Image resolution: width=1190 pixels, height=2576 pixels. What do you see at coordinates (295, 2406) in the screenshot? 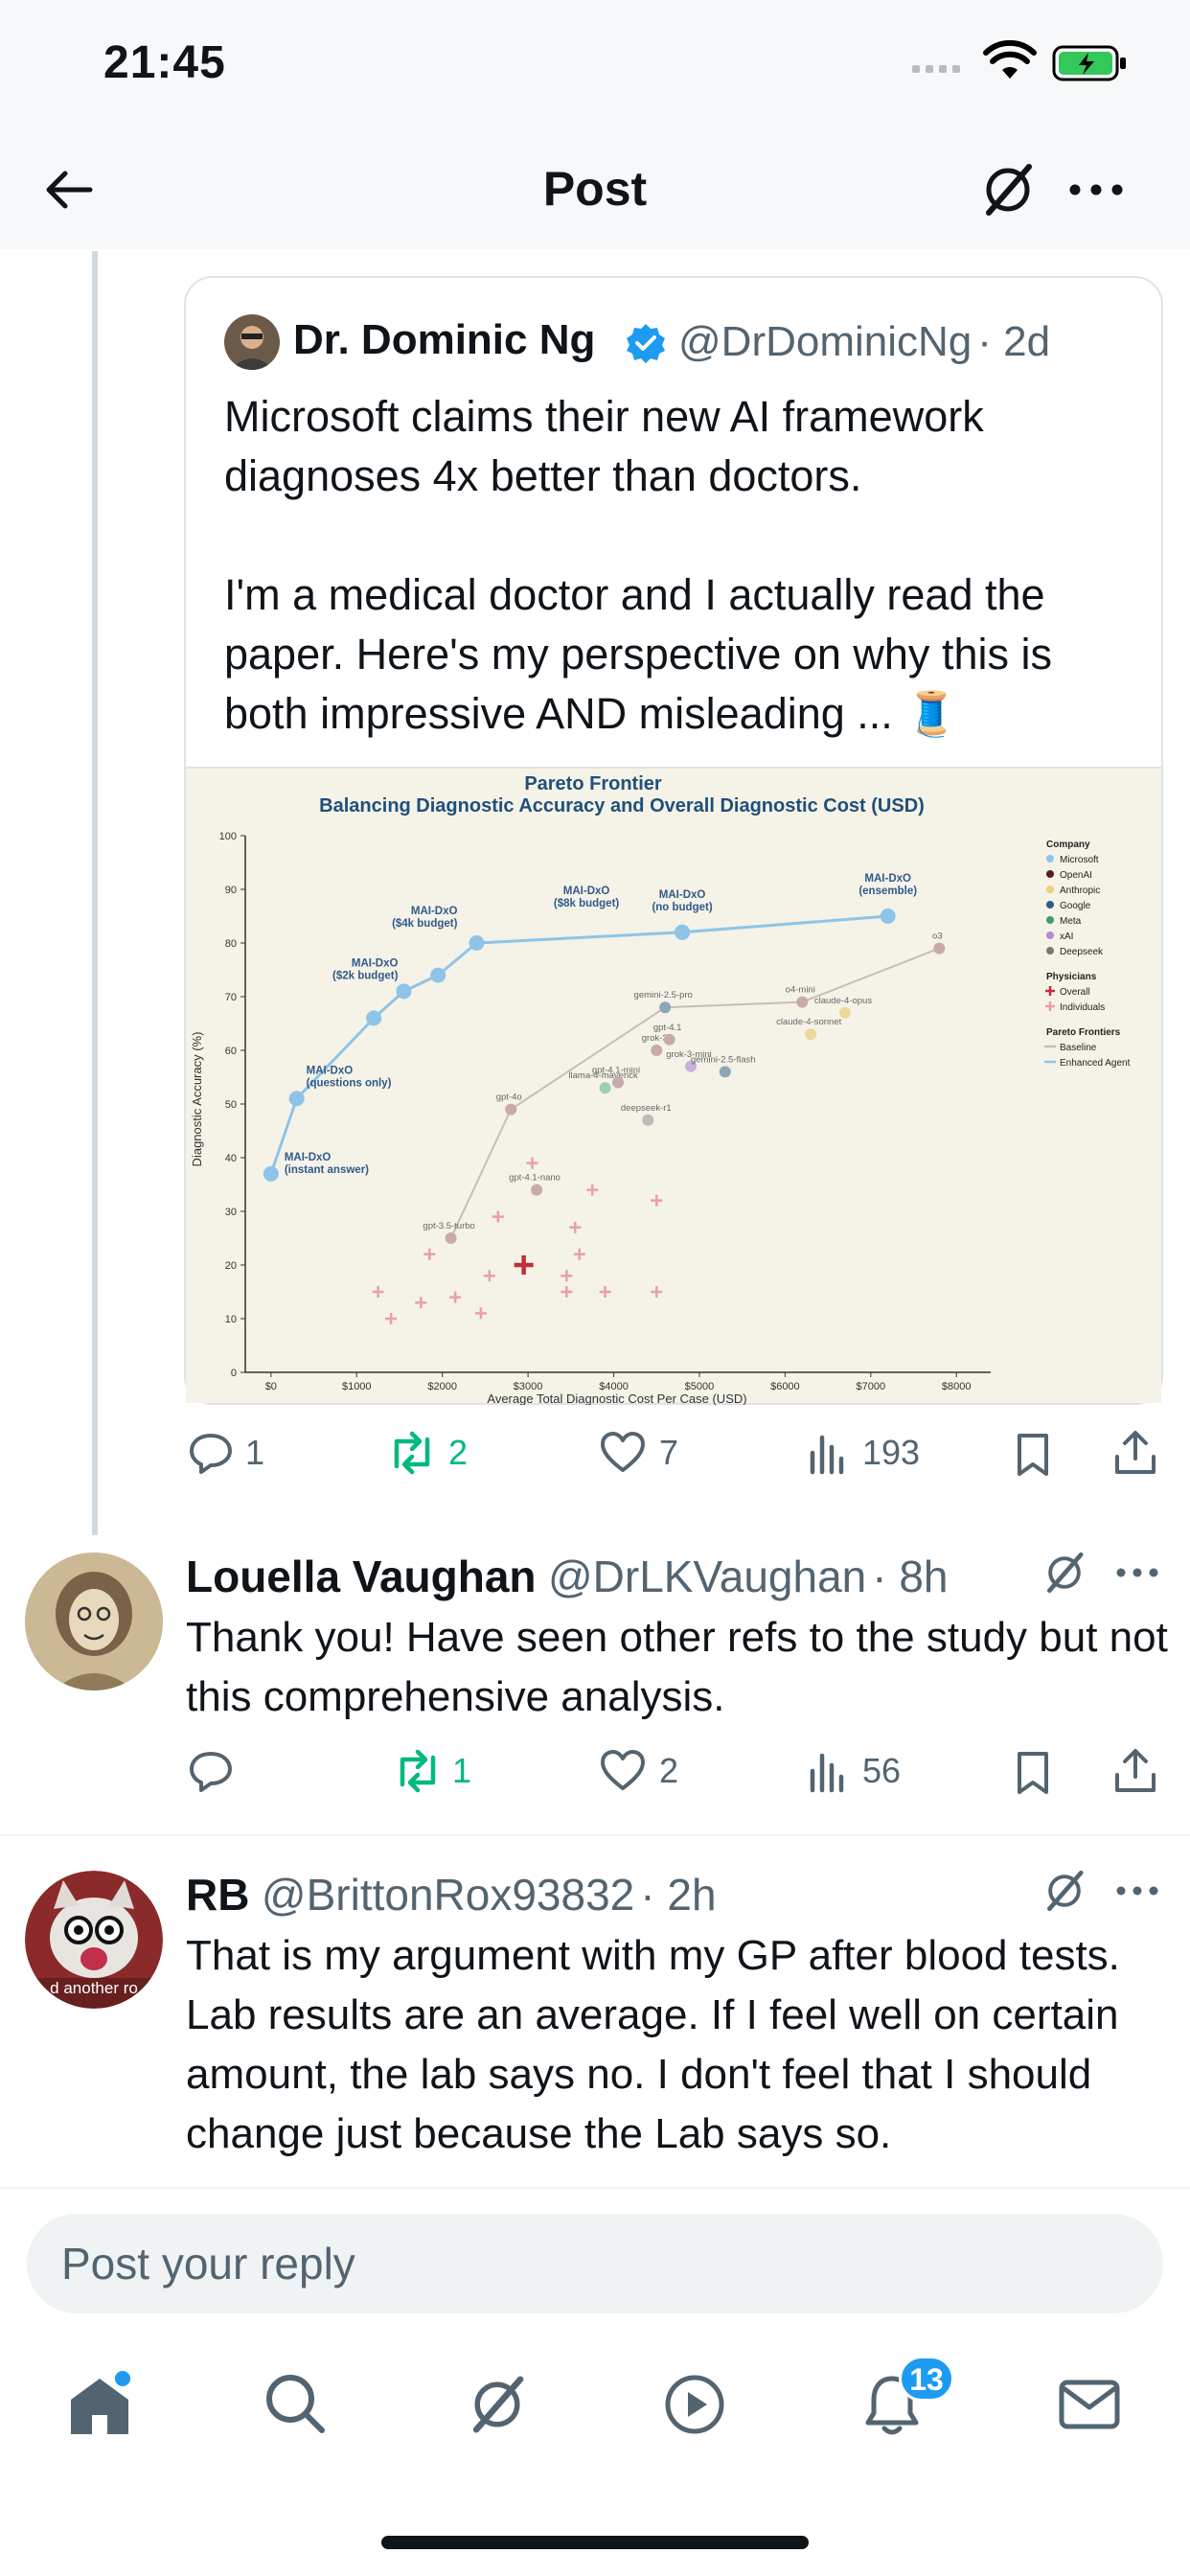
I see `tab-search` at bounding box center [295, 2406].